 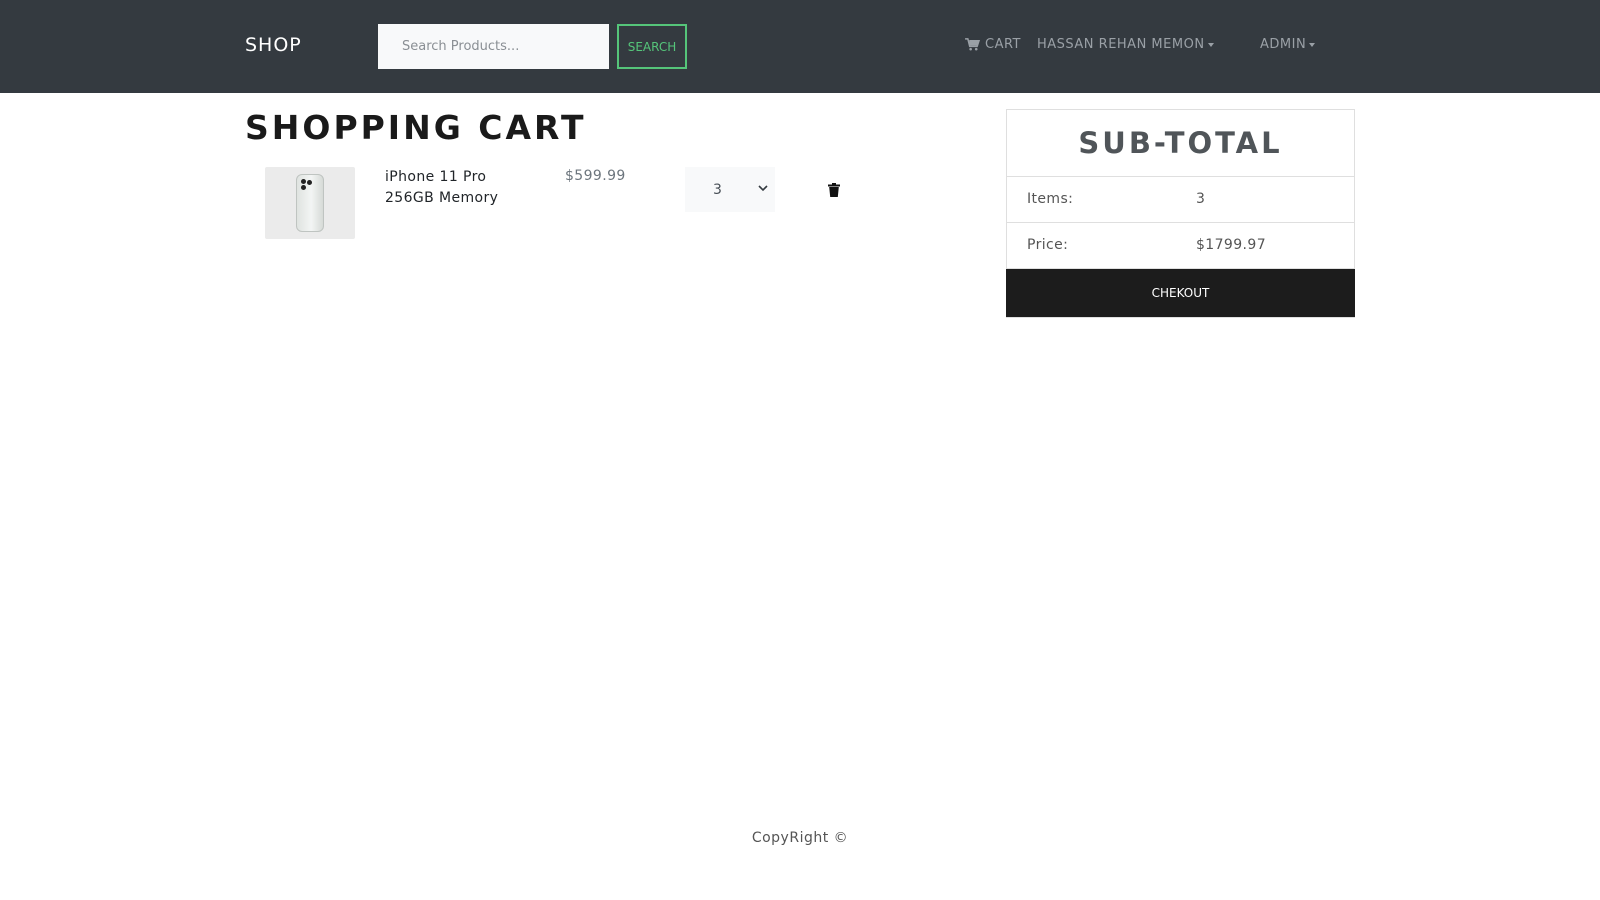 I want to click on quantity-select: 3, so click(x=730, y=189).